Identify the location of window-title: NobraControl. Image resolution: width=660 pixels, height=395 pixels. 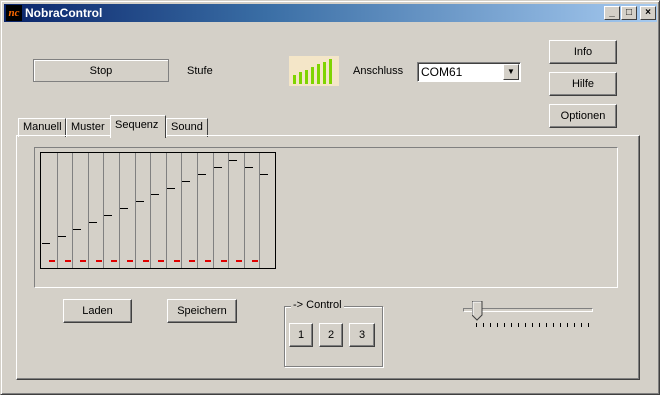
(64, 13).